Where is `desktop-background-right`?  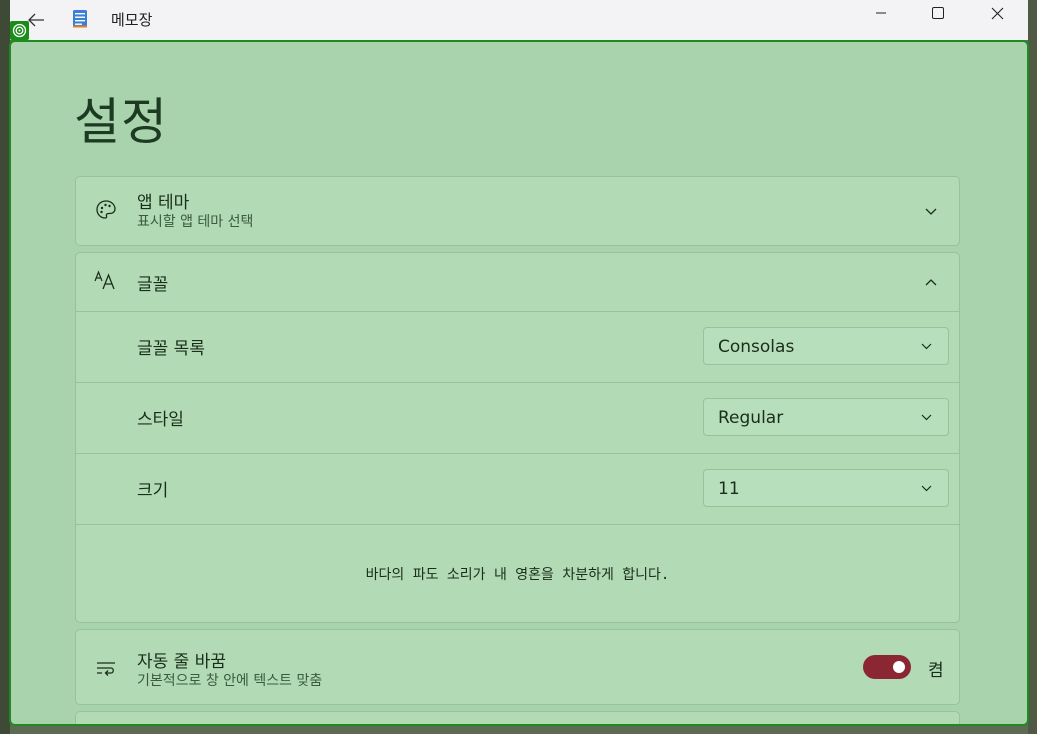 desktop-background-right is located at coordinates (1032, 367).